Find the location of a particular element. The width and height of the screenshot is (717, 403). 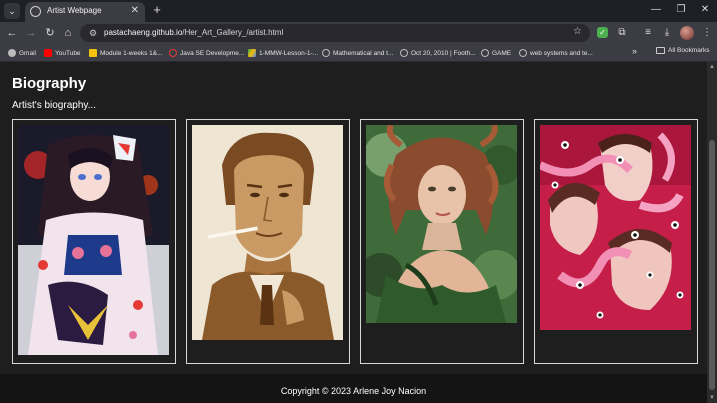

all-bookmarks-label: All Bookmarks is located at coordinates (689, 50).